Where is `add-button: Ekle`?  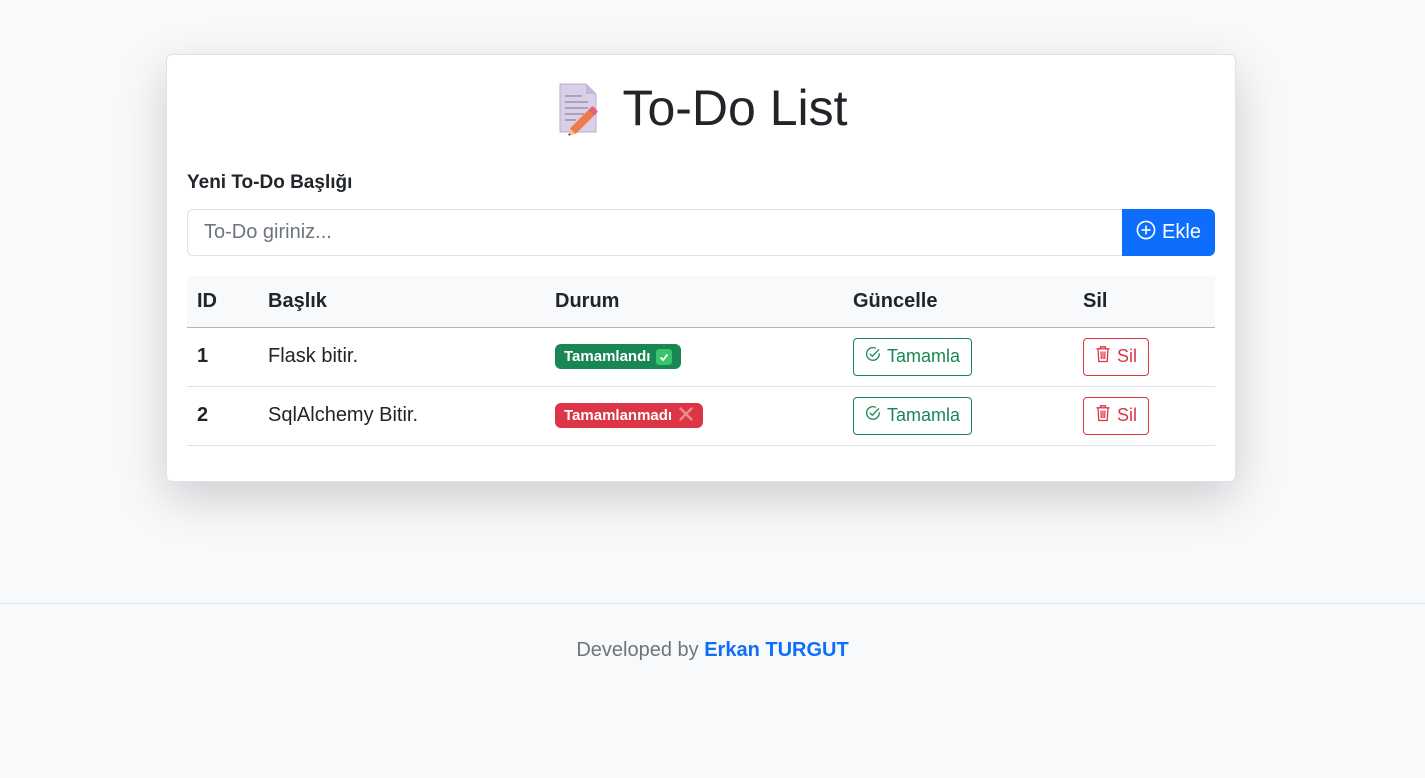
add-button: Ekle is located at coordinates (1168, 232).